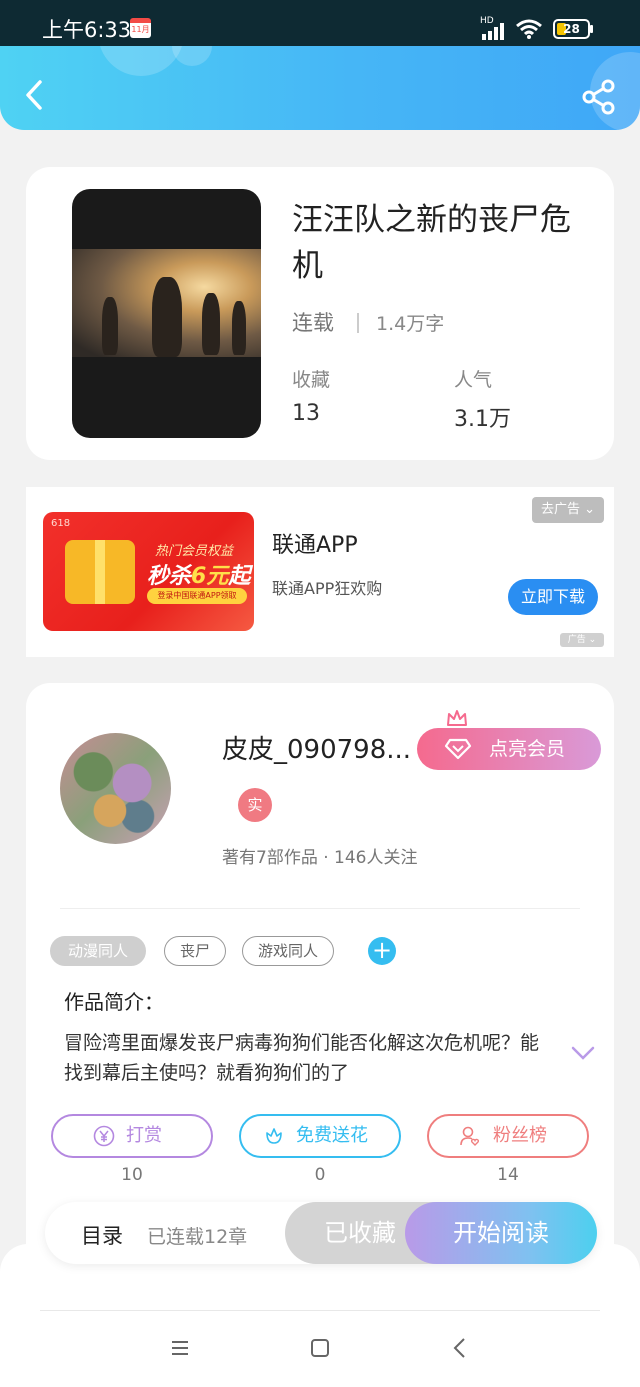 The image size is (640, 1387). Describe the element at coordinates (320, 858) in the screenshot. I see `author-stats: 著有7部作品 · 146人关注` at that location.